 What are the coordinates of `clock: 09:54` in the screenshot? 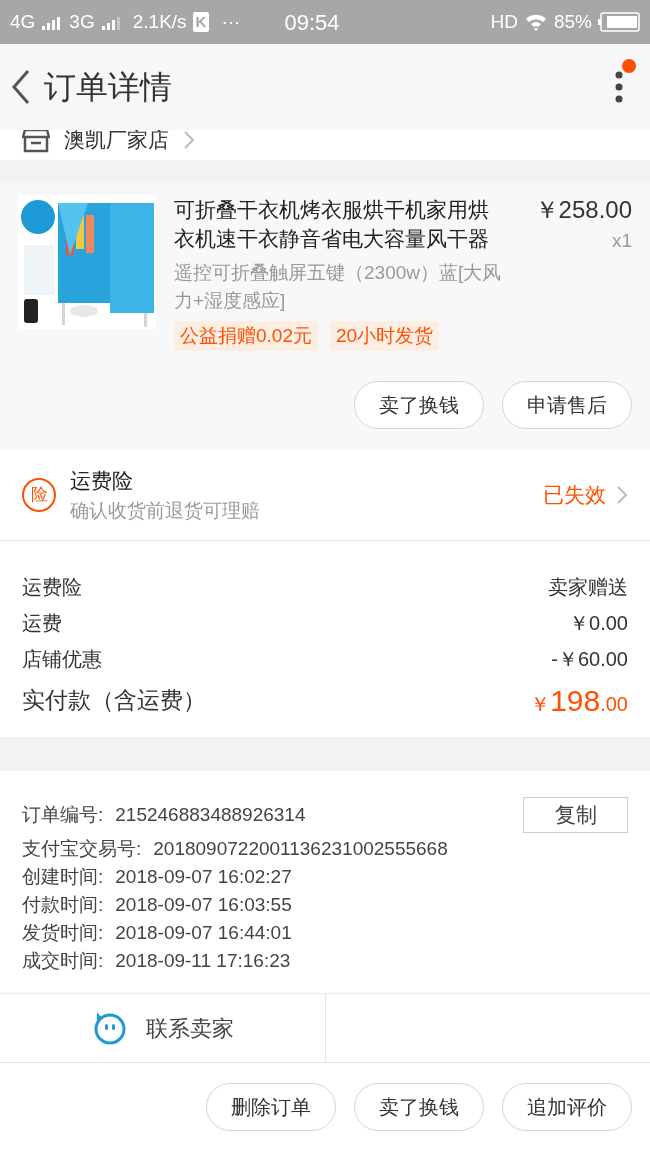 It's located at (312, 22).